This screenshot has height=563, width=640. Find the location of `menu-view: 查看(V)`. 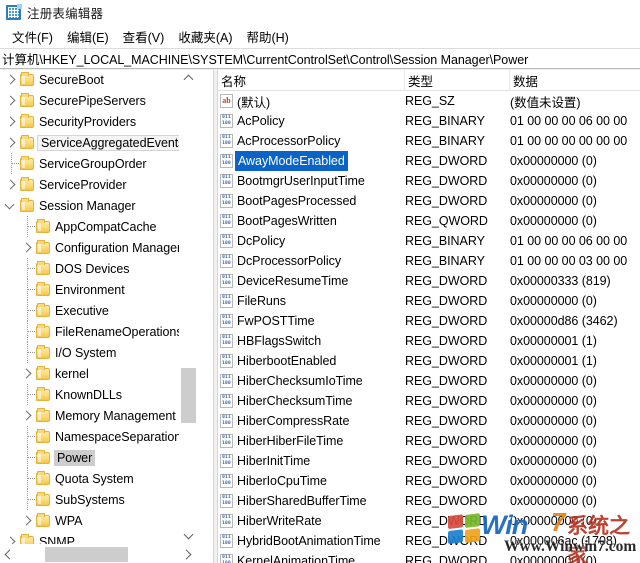

menu-view: 查看(V) is located at coordinates (144, 36).